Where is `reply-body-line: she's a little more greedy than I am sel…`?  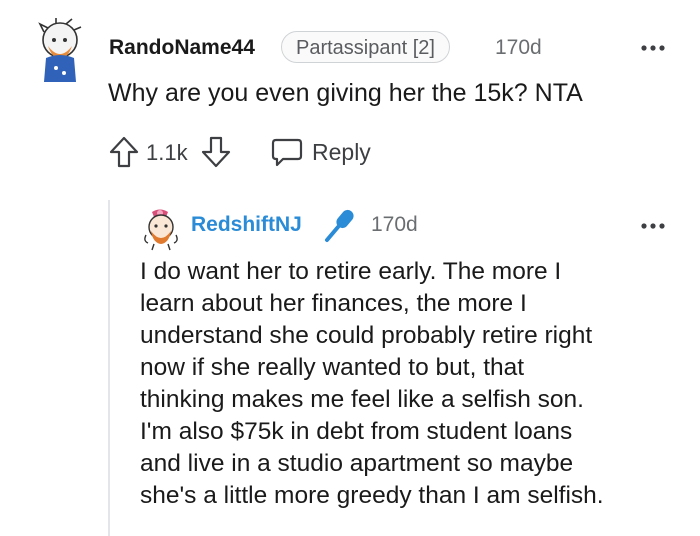
reply-body-line: she's a little more greedy than I am sel… is located at coordinates (372, 495).